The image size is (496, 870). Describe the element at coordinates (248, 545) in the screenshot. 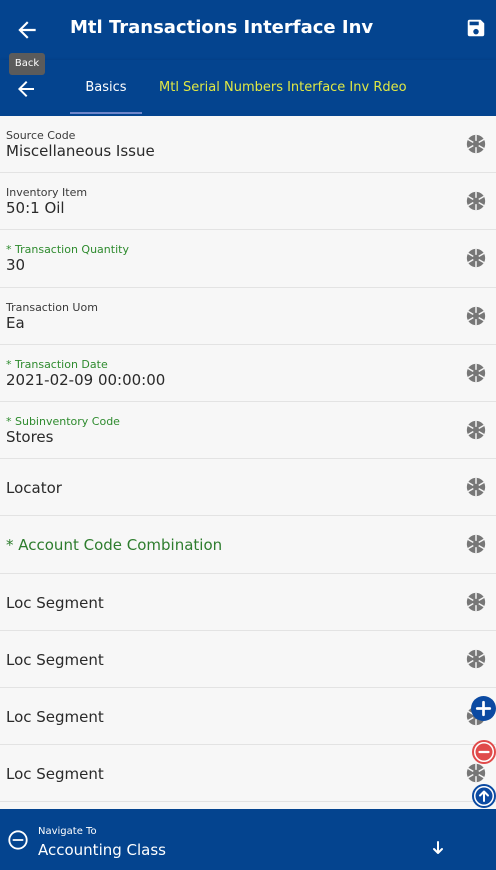

I see `field-account-code-combination: * Account Code Combination` at that location.